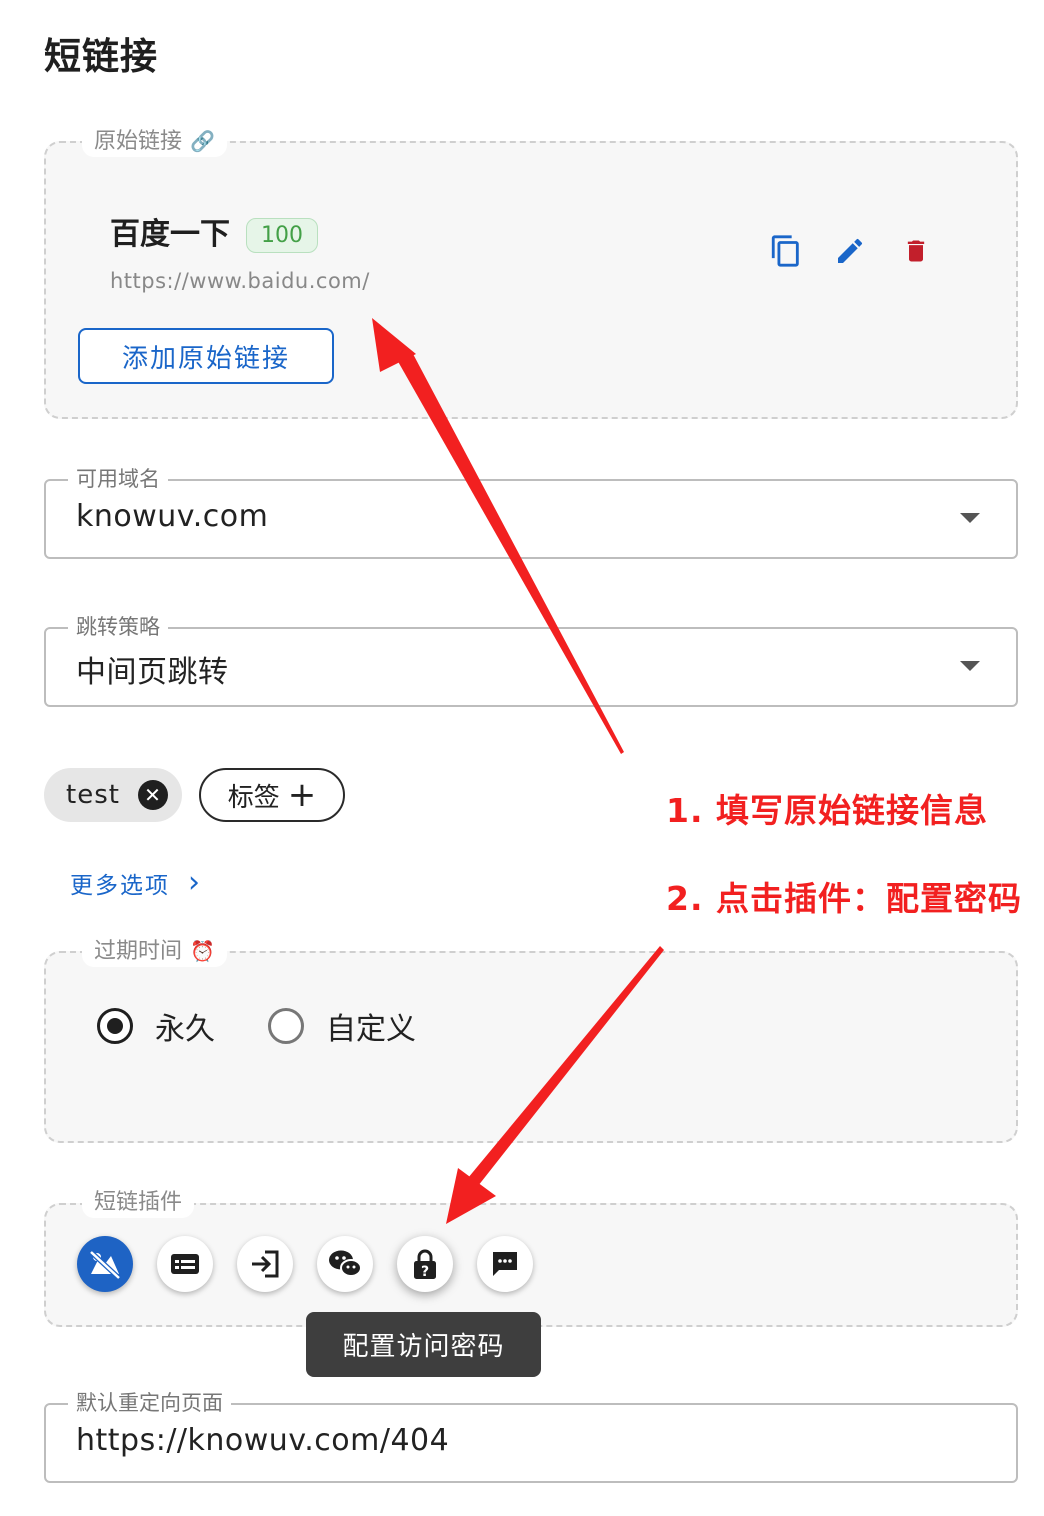 The height and width of the screenshot is (1516, 1044). I want to click on page-title: 短链接, so click(101, 56).